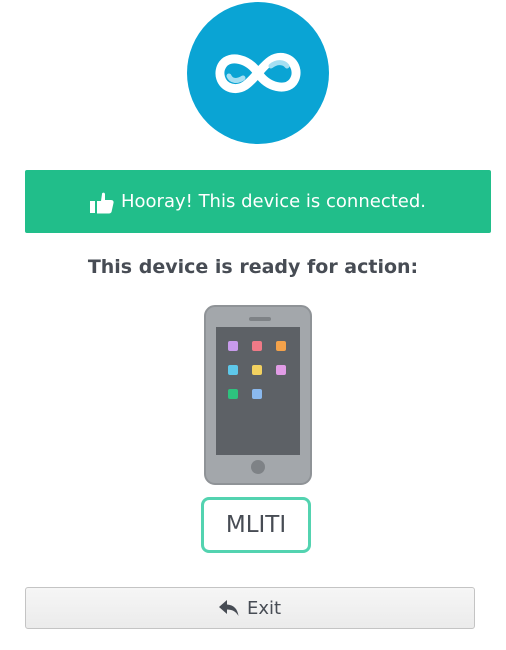 The width and height of the screenshot is (506, 650). Describe the element at coordinates (101, 202) in the screenshot. I see `thumbs-up-icon` at that location.